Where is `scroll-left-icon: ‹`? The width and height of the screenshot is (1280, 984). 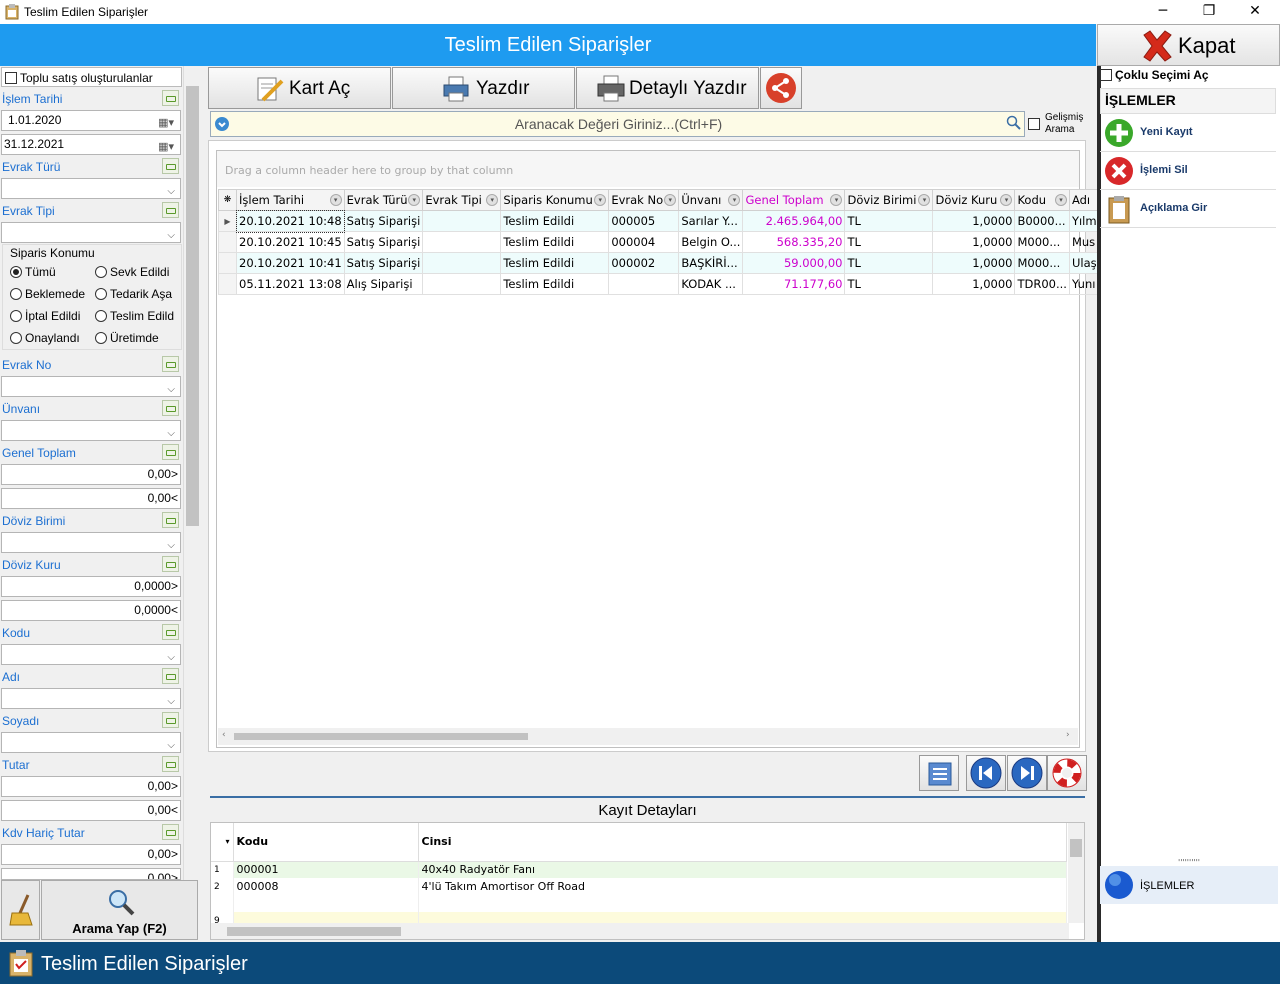 scroll-left-icon: ‹ is located at coordinates (224, 735).